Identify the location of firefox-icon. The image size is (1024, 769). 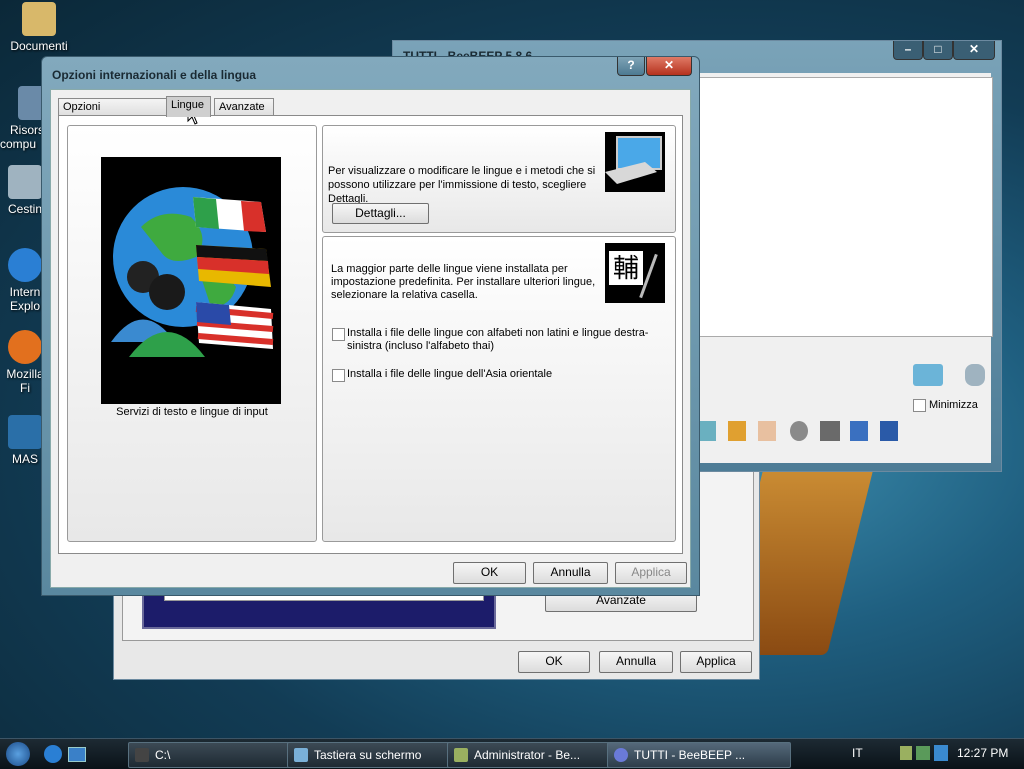
(25, 347).